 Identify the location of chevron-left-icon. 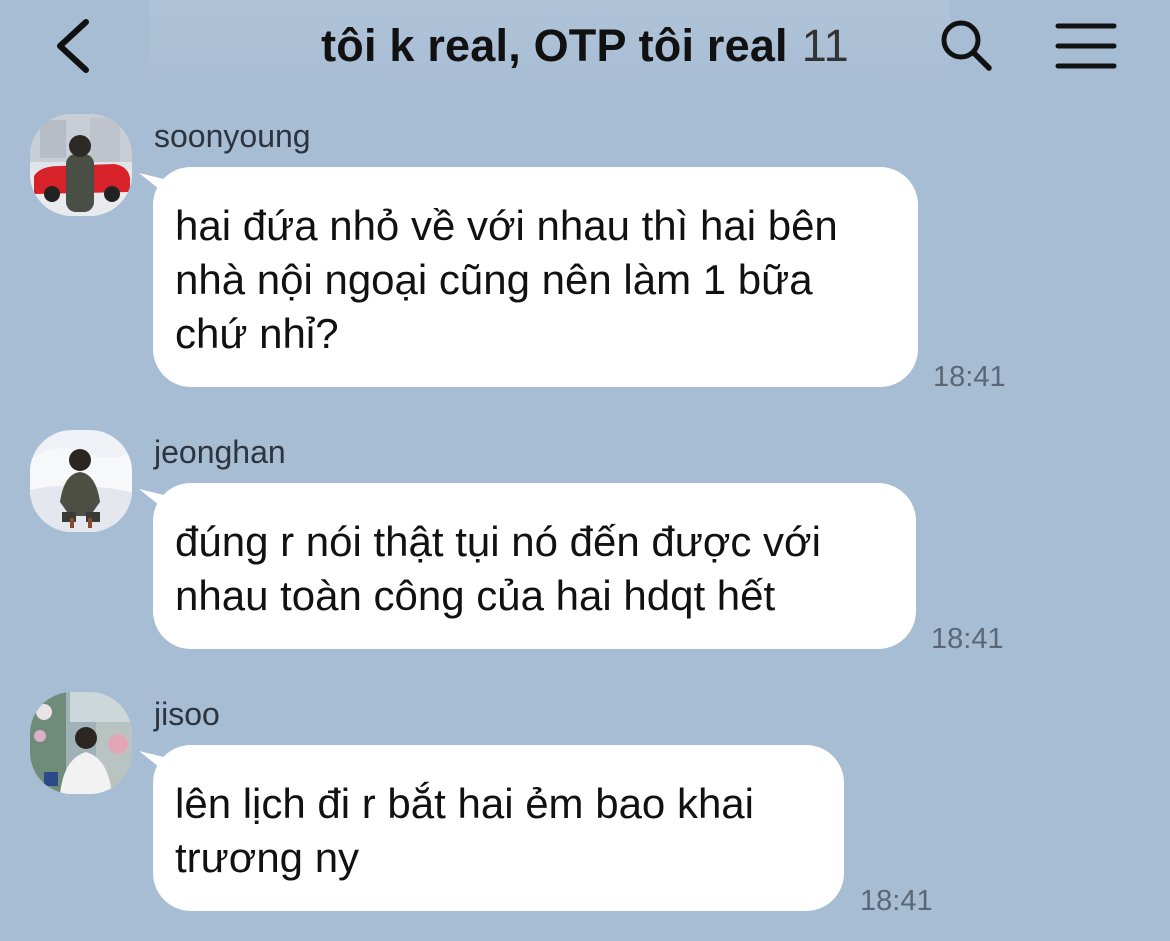
(73, 46).